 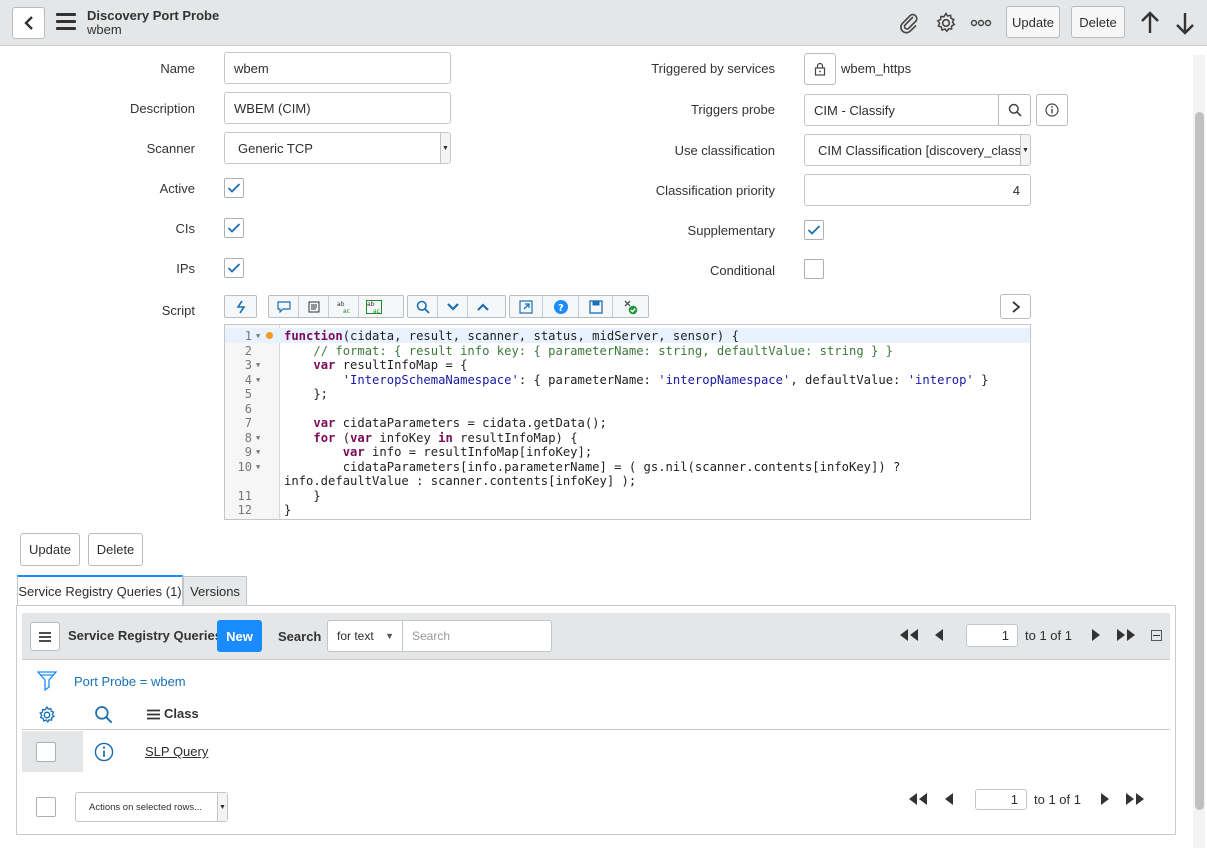 I want to click on tab-service-registry-queries: Service Registry Queries (1), so click(x=100, y=590).